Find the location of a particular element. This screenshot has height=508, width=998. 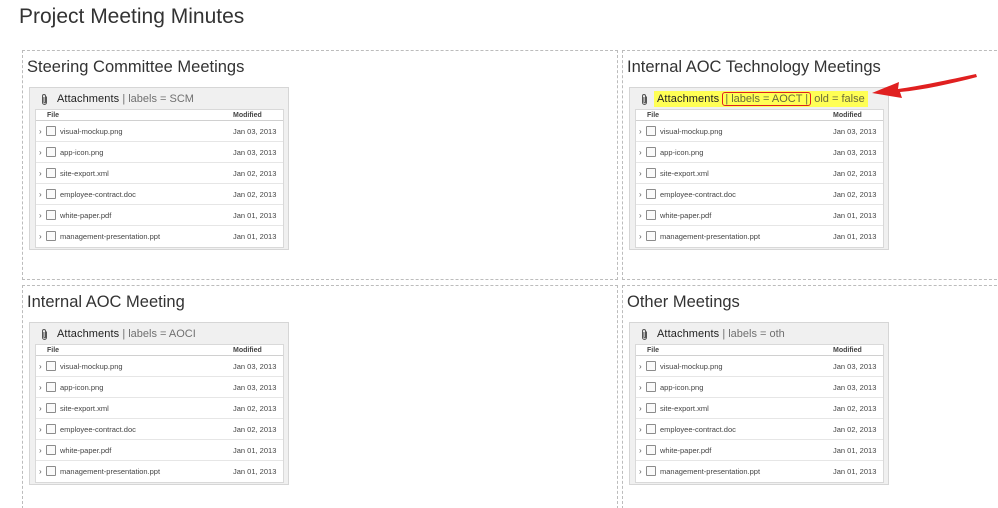

macro-header: Attachments | labels = AOCI is located at coordinates (159, 334).